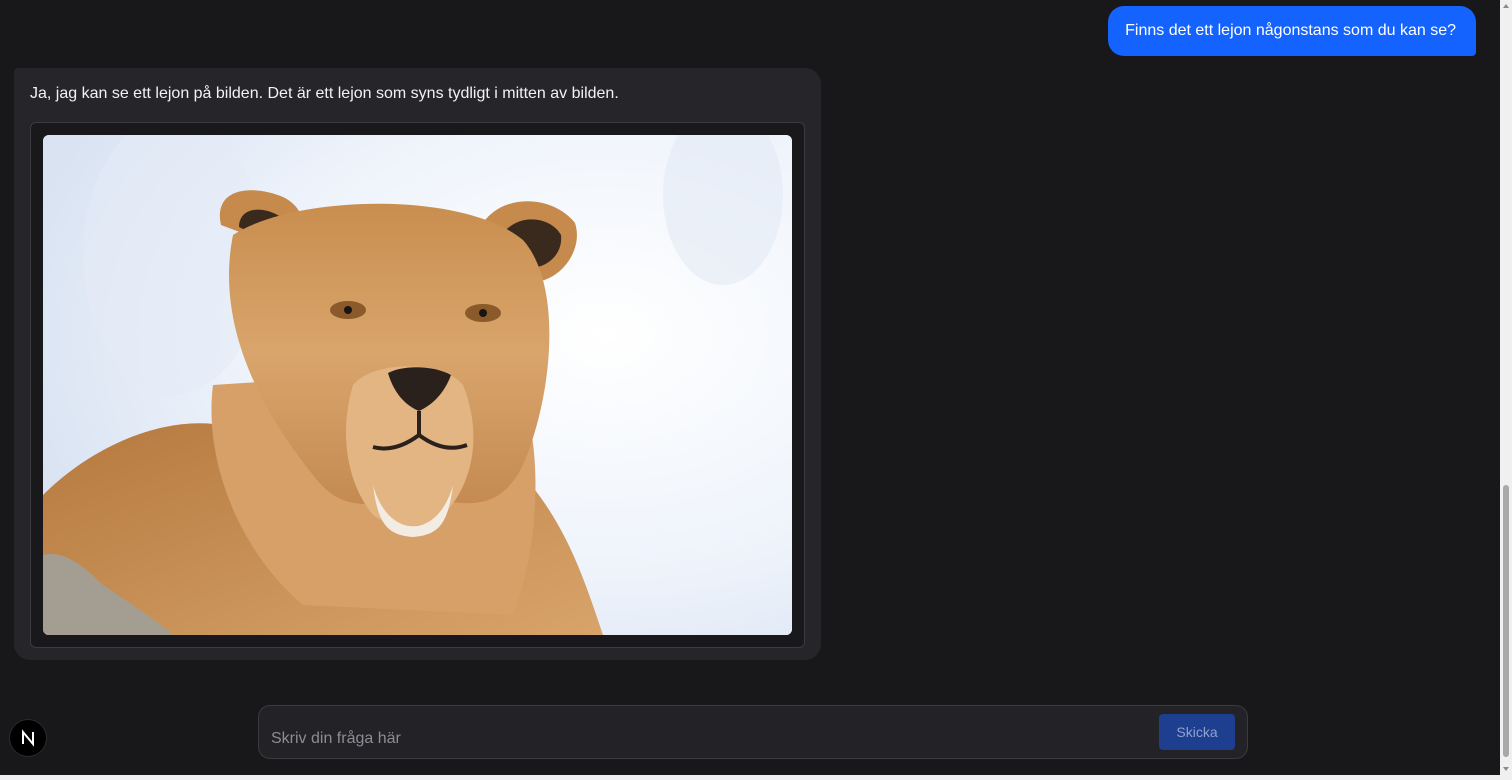 Image resolution: width=1512 pixels, height=780 pixels. I want to click on send-button: Skicka, so click(1197, 732).